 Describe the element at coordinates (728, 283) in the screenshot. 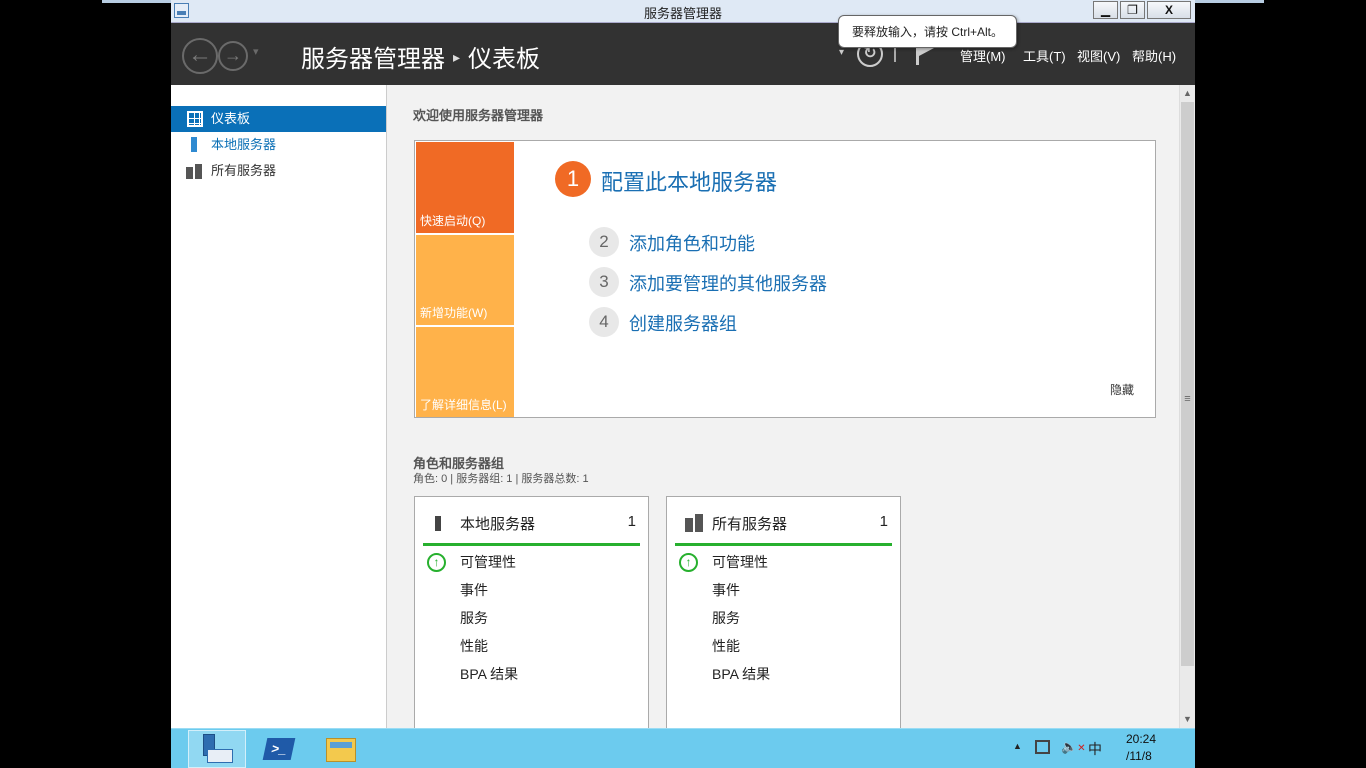

I see `add-other-servers-link: 添加要管理的其他服务器` at that location.